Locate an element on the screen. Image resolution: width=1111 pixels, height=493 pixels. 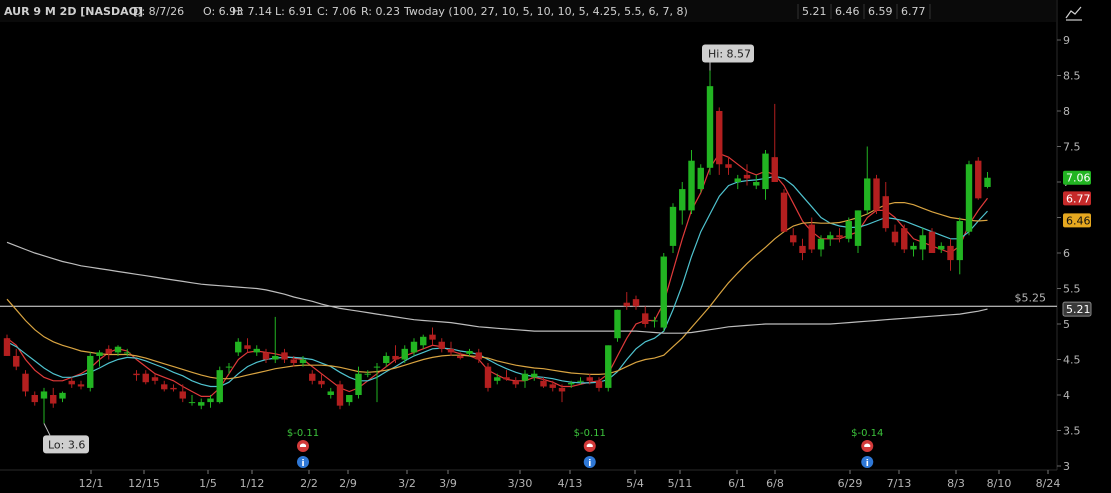
price-tick-label: 4 is located at coordinates (1066, 395).